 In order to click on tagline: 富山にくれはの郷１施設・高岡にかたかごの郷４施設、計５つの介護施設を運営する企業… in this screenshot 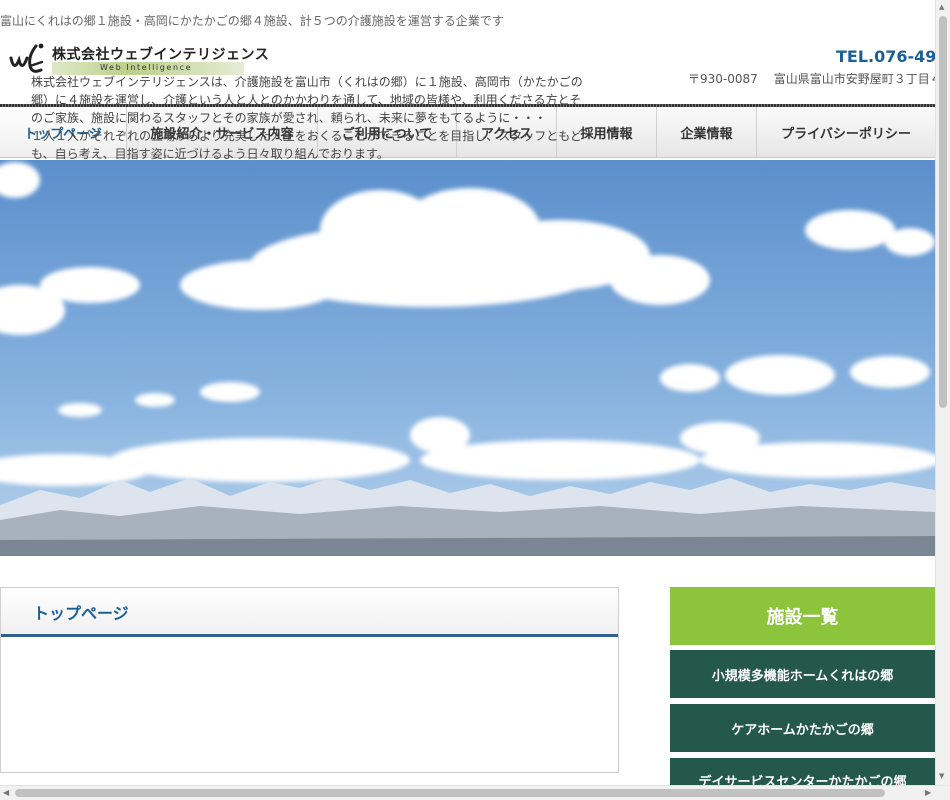, I will do `click(252, 21)`.